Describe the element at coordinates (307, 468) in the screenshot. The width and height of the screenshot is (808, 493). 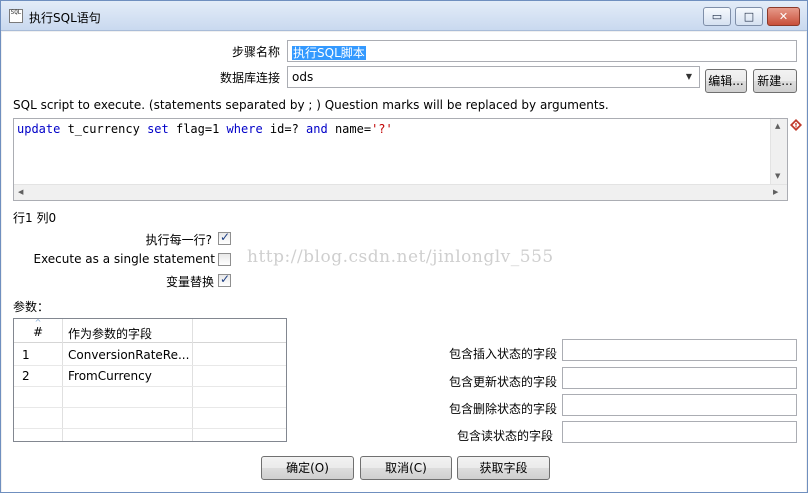
I see `ok-button: 确定(O)` at that location.